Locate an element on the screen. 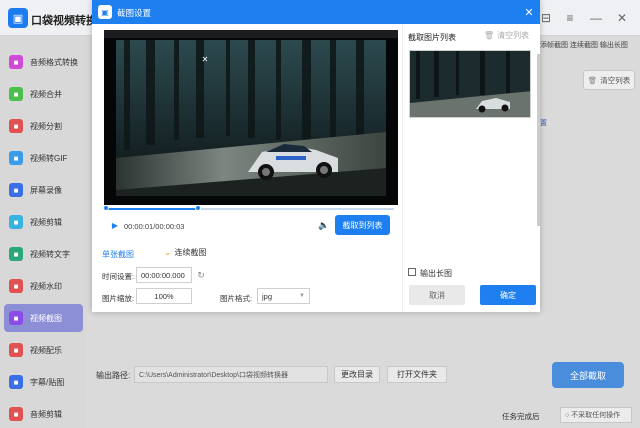  time-setting-input: 00:00:00.000 is located at coordinates (164, 275).